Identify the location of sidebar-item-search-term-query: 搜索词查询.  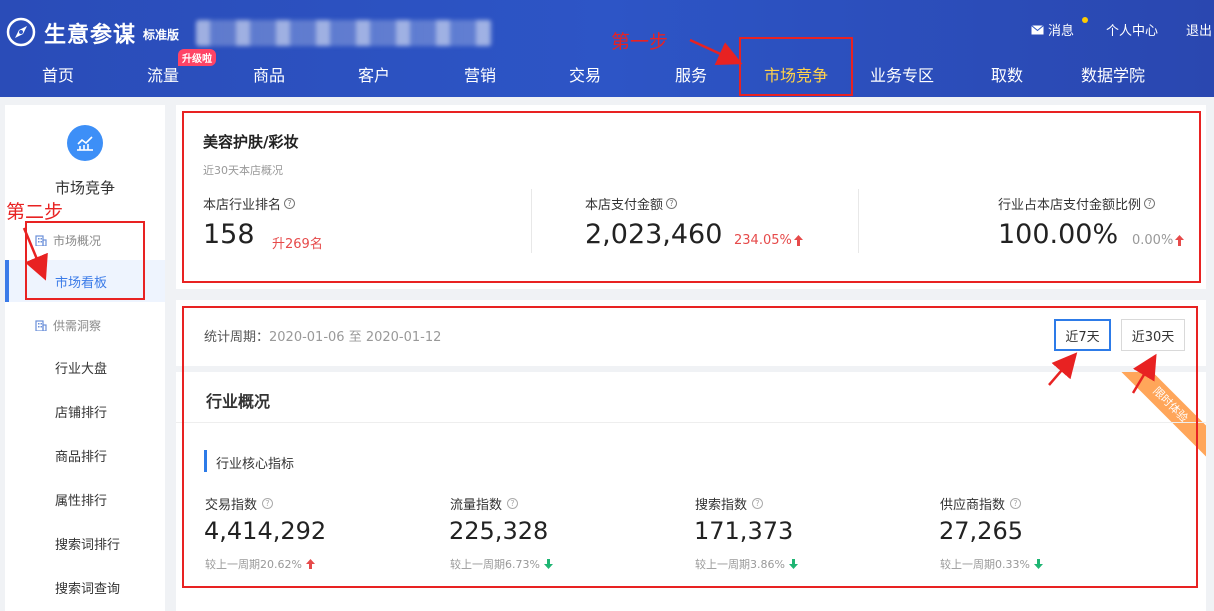
(87, 587).